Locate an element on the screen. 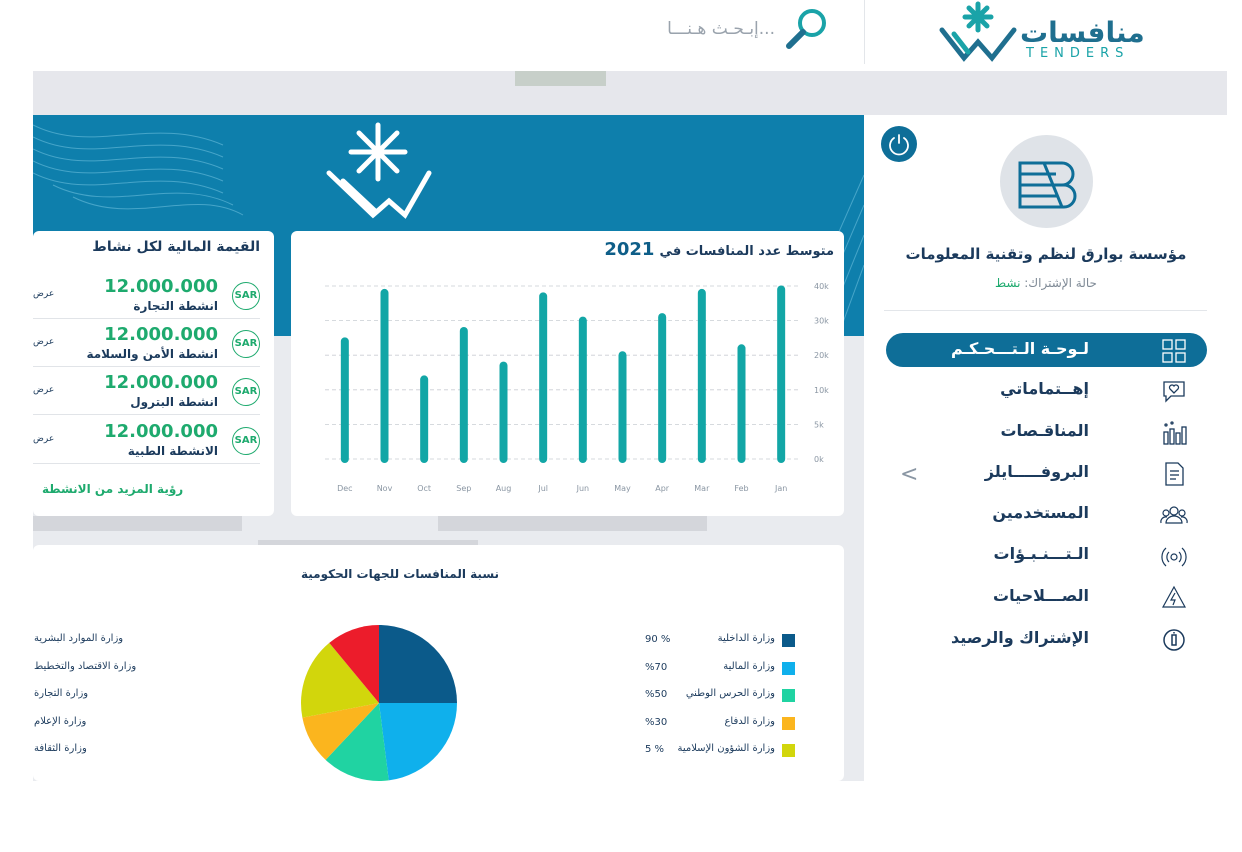 The width and height of the screenshot is (1242, 852). band-image is located at coordinates (560, 78).